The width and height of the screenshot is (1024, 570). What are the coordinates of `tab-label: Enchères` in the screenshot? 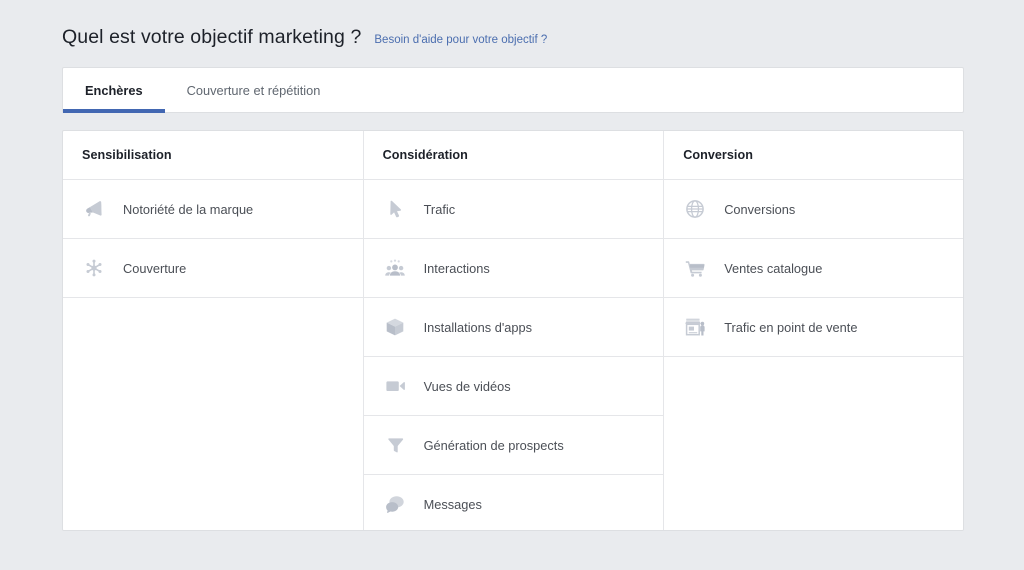 It's located at (114, 90).